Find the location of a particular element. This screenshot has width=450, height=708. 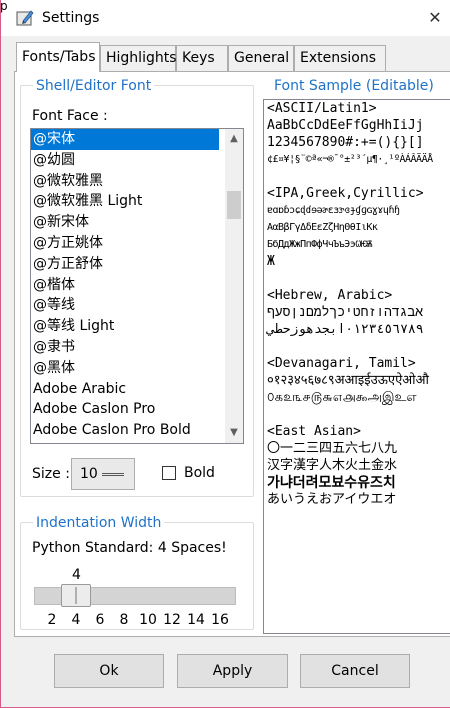

bold-checkbox is located at coordinates (169, 473).